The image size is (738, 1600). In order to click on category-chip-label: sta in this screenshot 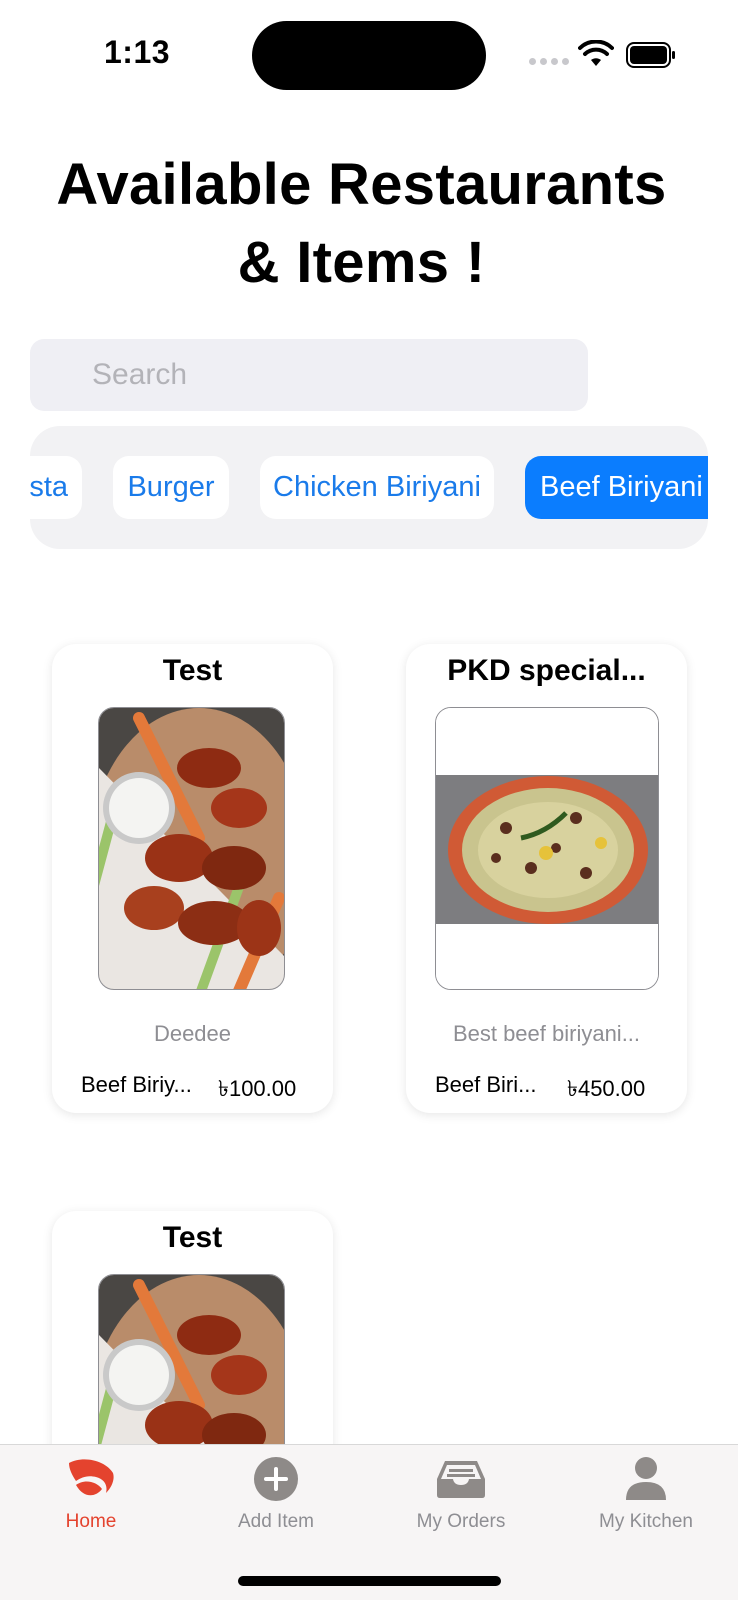, I will do `click(49, 487)`.